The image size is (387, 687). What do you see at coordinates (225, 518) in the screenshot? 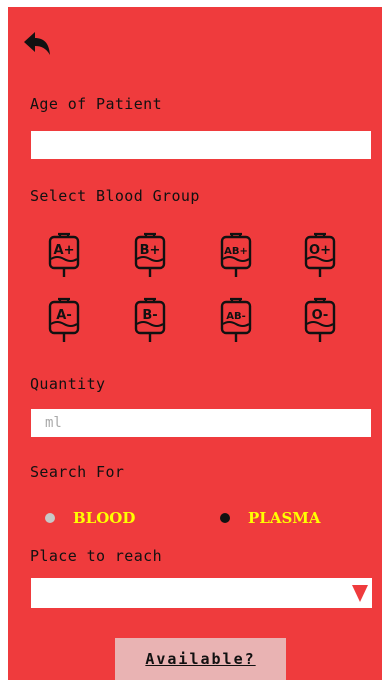
I see `radio-dot-plasma` at bounding box center [225, 518].